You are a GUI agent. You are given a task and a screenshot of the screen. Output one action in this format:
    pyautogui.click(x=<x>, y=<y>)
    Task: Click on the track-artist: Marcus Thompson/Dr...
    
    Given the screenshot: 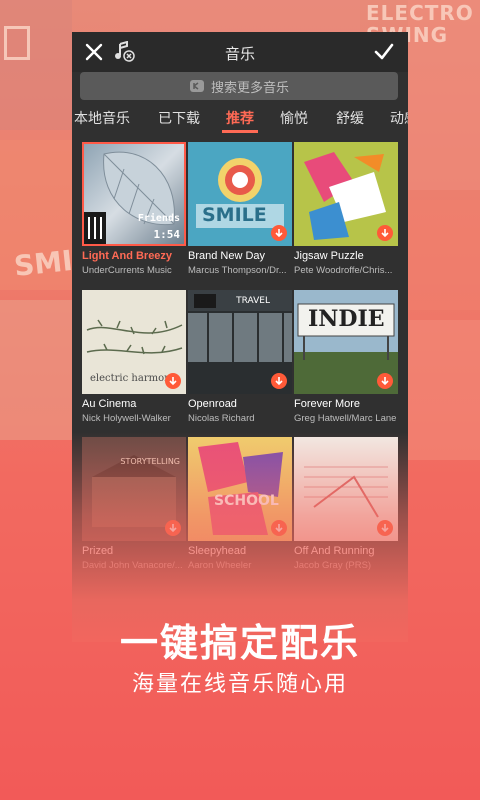 What is the action you would take?
    pyautogui.click(x=237, y=270)
    